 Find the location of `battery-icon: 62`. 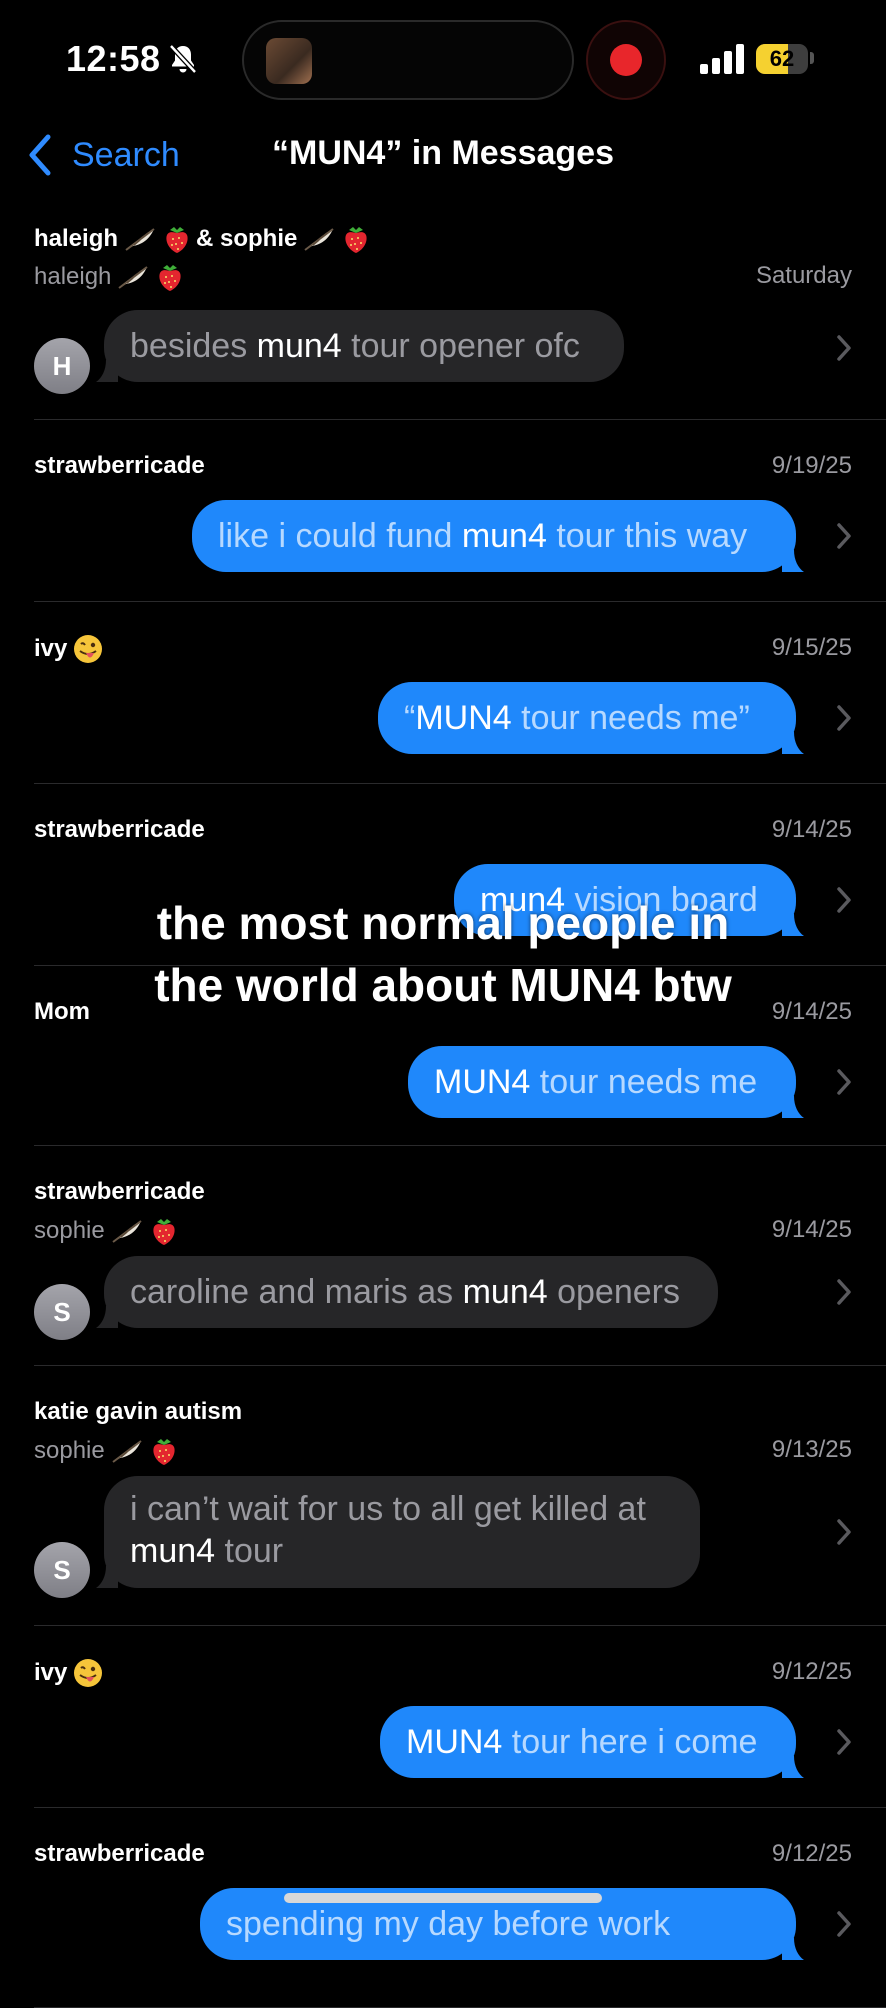

battery-icon: 62 is located at coordinates (782, 59).